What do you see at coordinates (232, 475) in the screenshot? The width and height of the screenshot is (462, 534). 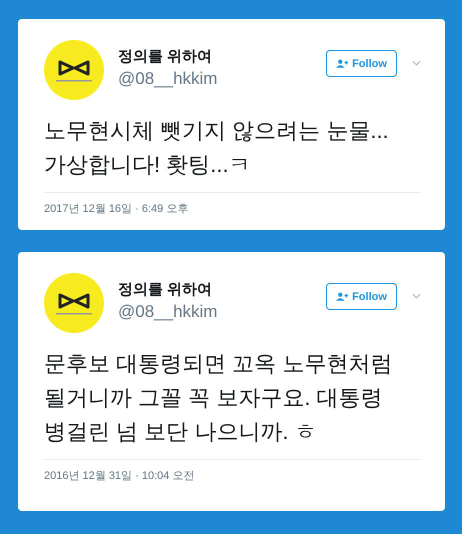 I see `tweet-timestamp: 2016년 12월 31일 · 10:04 오전` at bounding box center [232, 475].